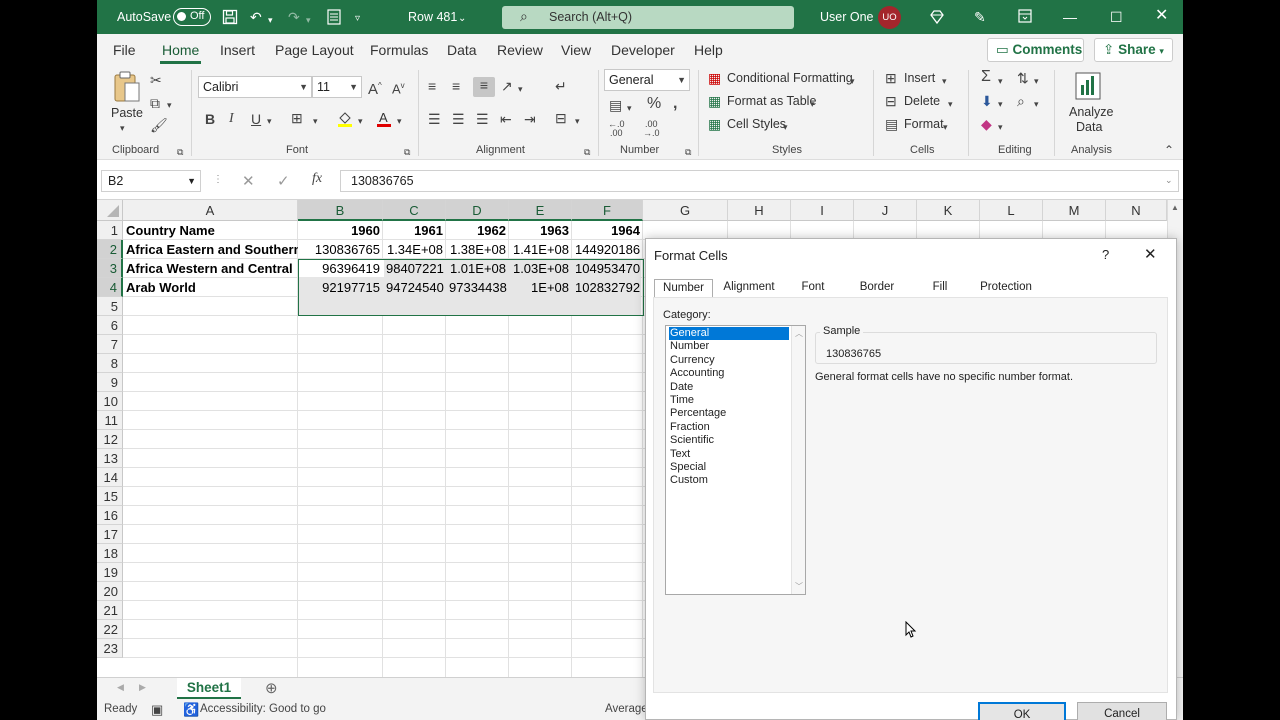 Image resolution: width=1280 pixels, height=720 pixels. Describe the element at coordinates (520, 89) in the screenshot. I see `orientation-chevron-down-icon: ▾` at that location.